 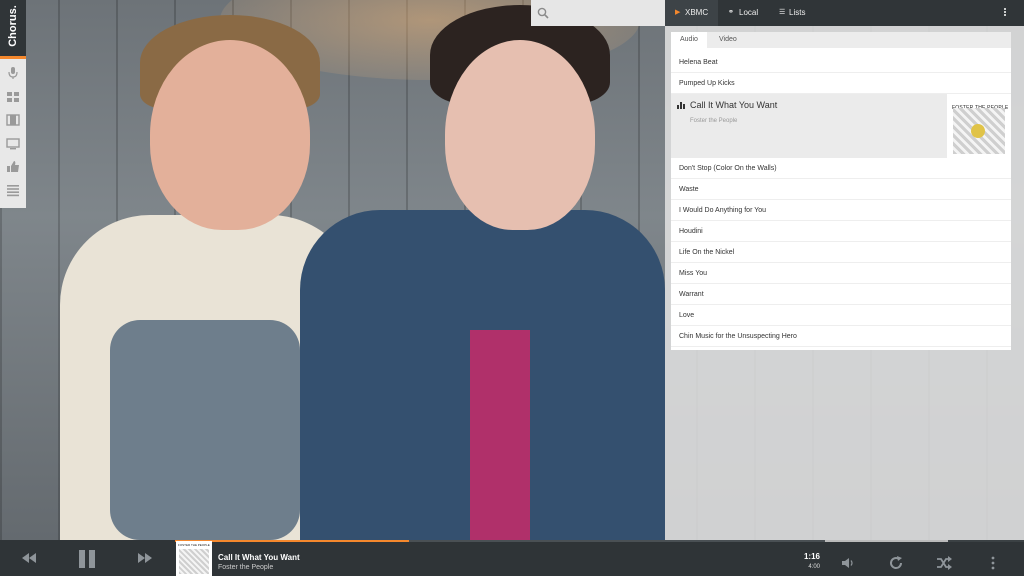 What do you see at coordinates (782, 12) in the screenshot?
I see `list-icon: ☰` at bounding box center [782, 12].